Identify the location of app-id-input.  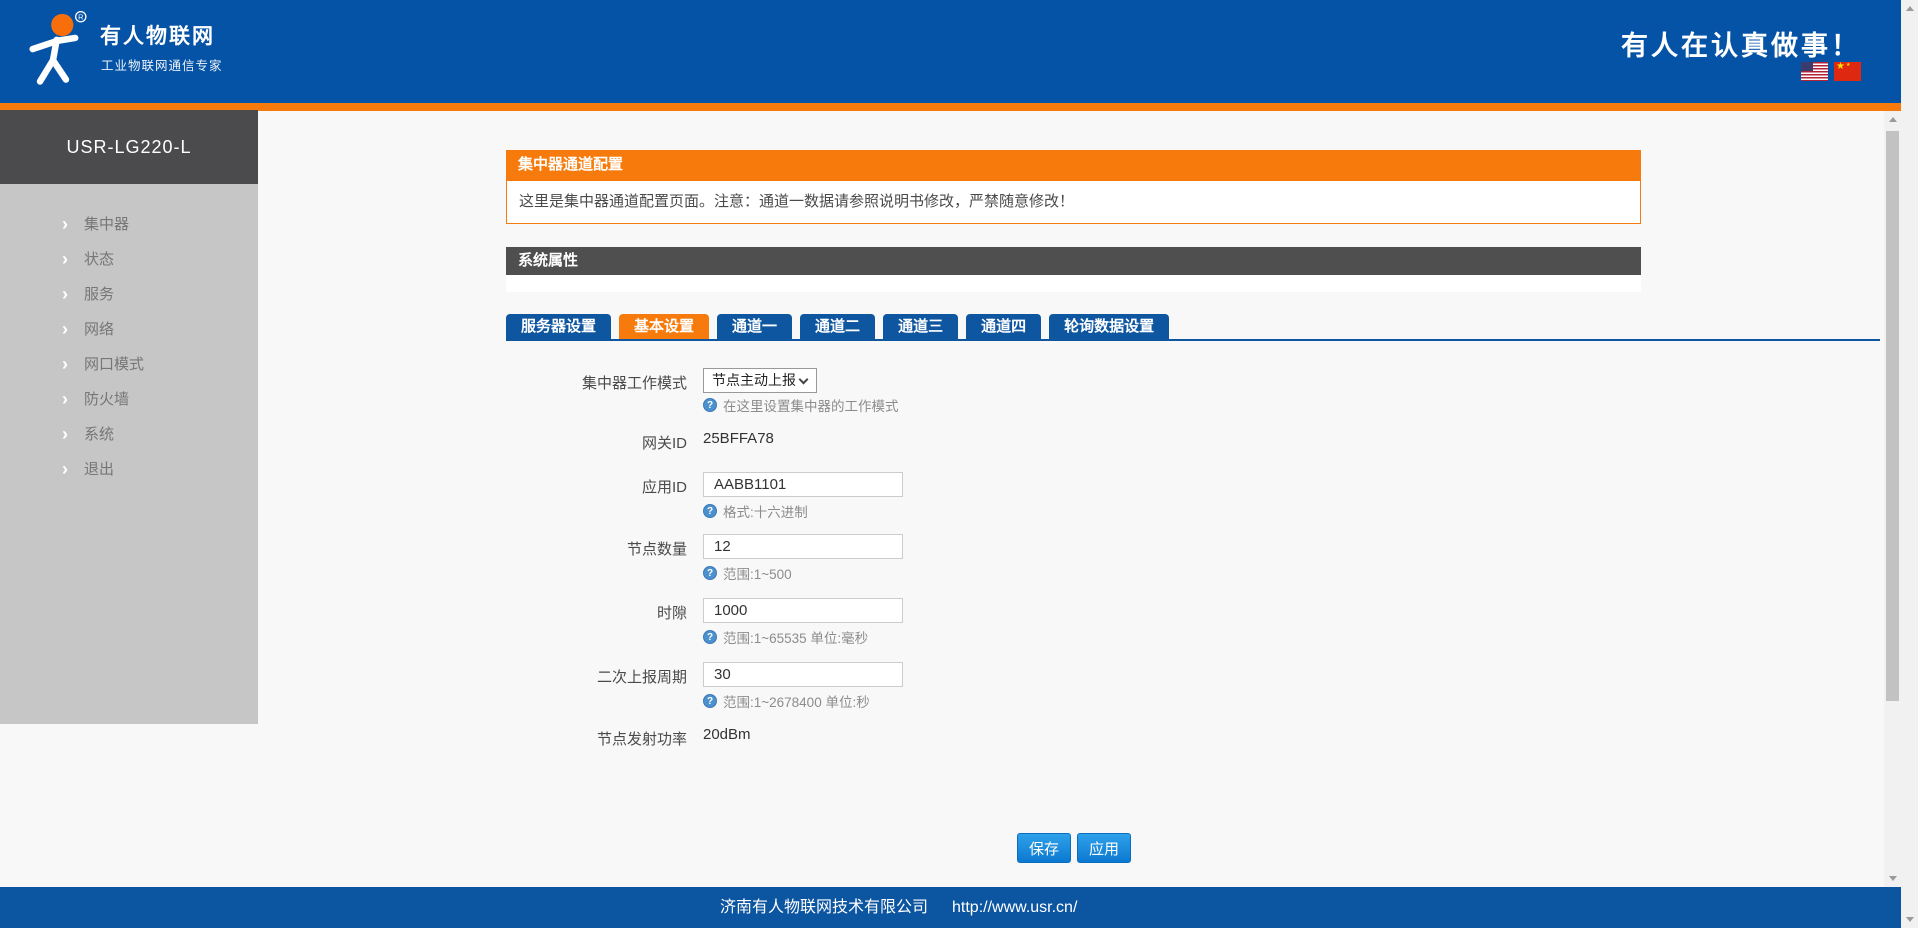
(803, 484).